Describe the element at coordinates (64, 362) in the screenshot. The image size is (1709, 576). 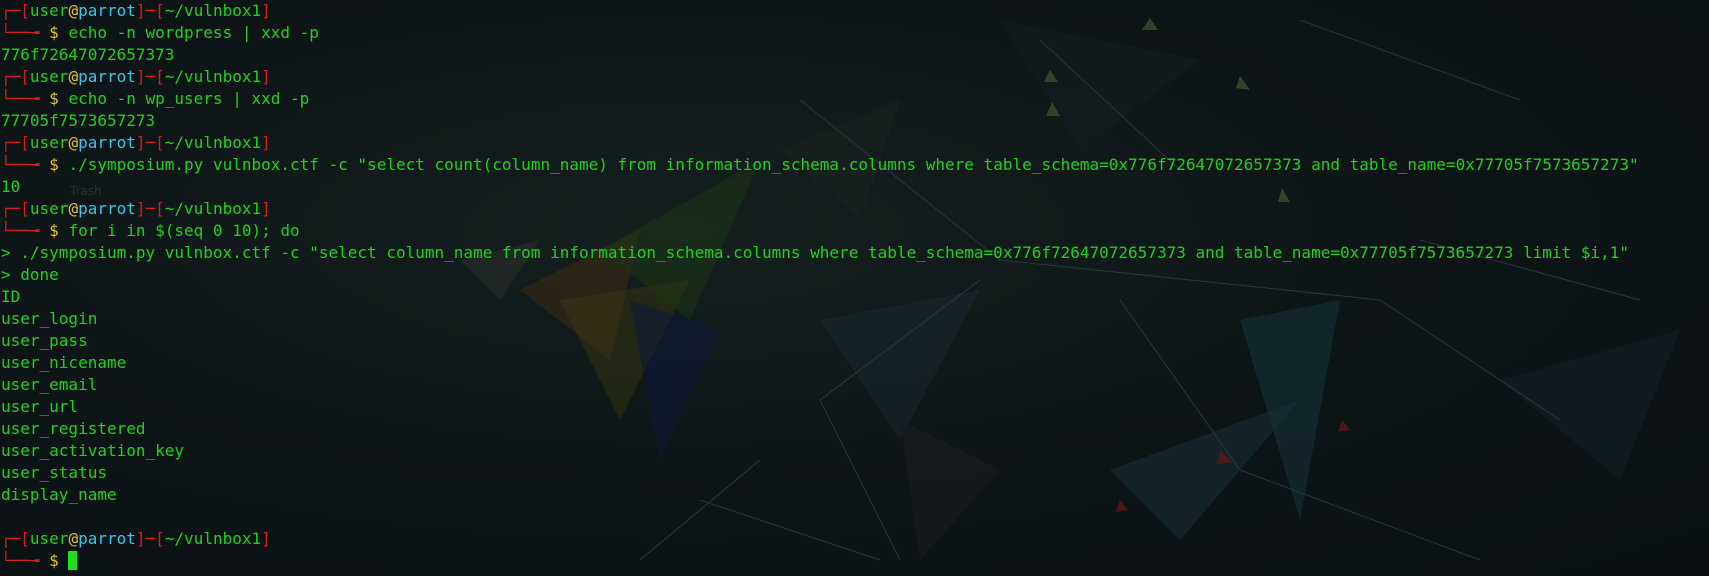
I see `output-line: user_nicename` at that location.